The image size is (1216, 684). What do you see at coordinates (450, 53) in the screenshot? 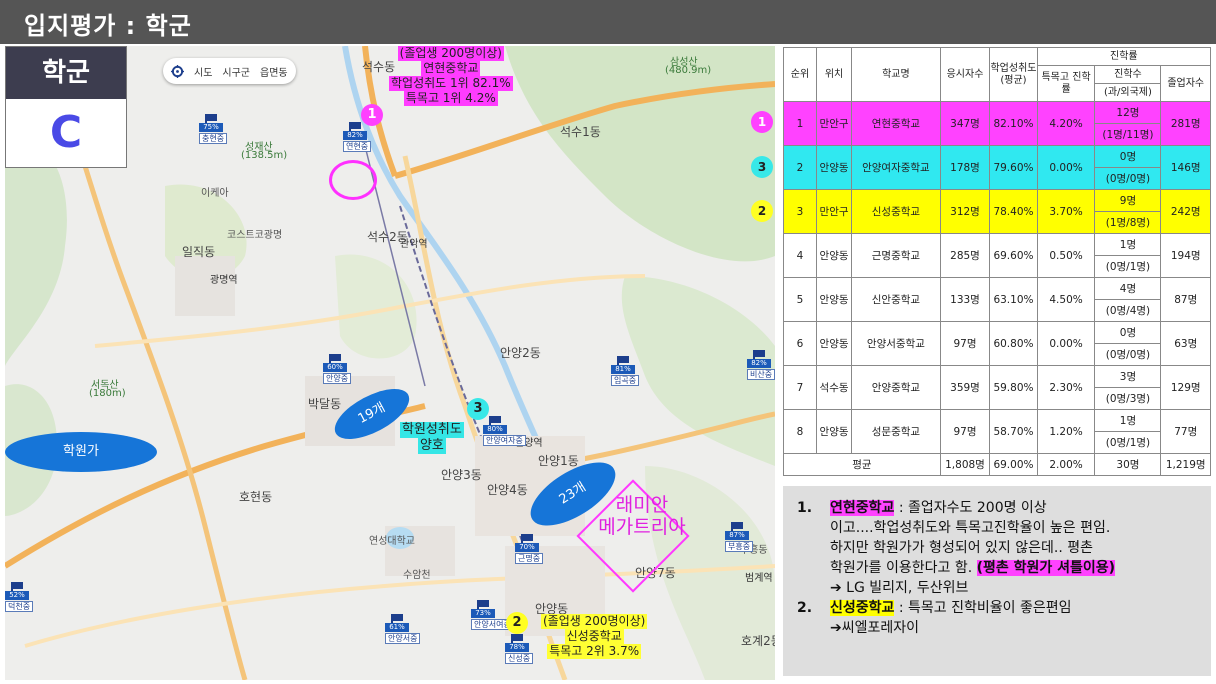
I see `callout-line: (졸업생 200명이상)` at bounding box center [450, 53].